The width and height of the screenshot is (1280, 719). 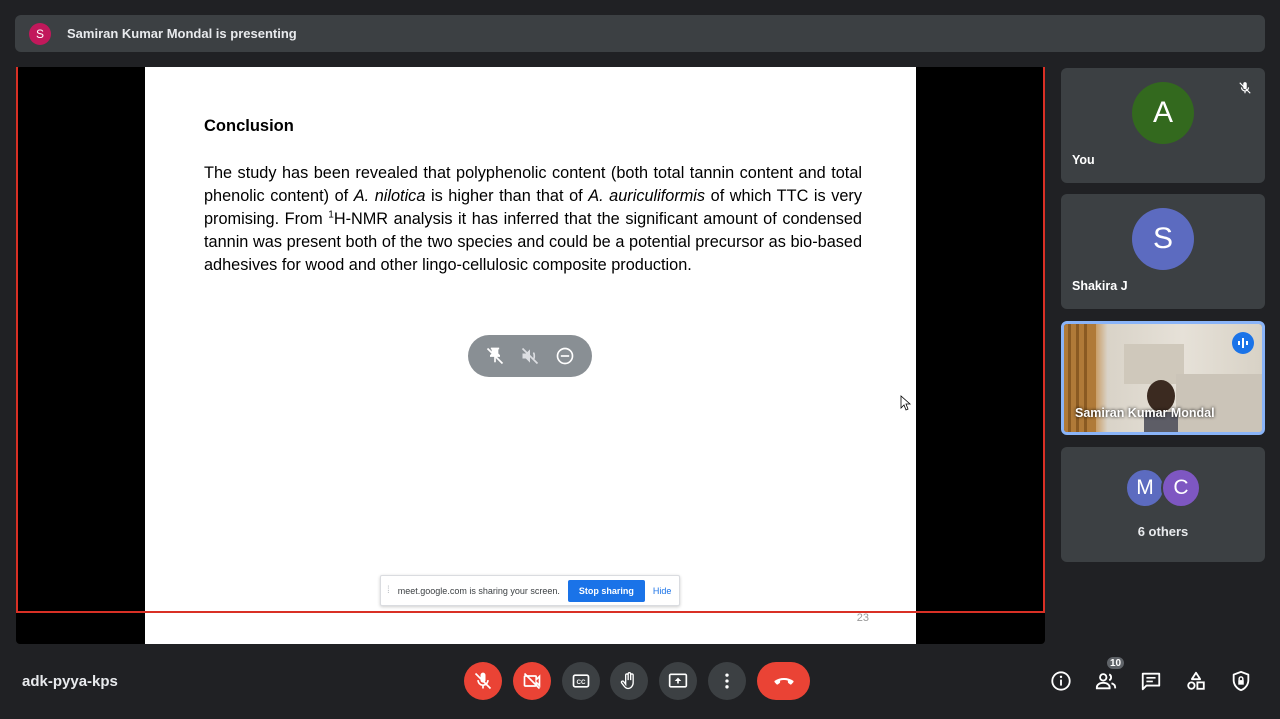 I want to click on species-name-2: A. auriculiformis, so click(x=647, y=196).